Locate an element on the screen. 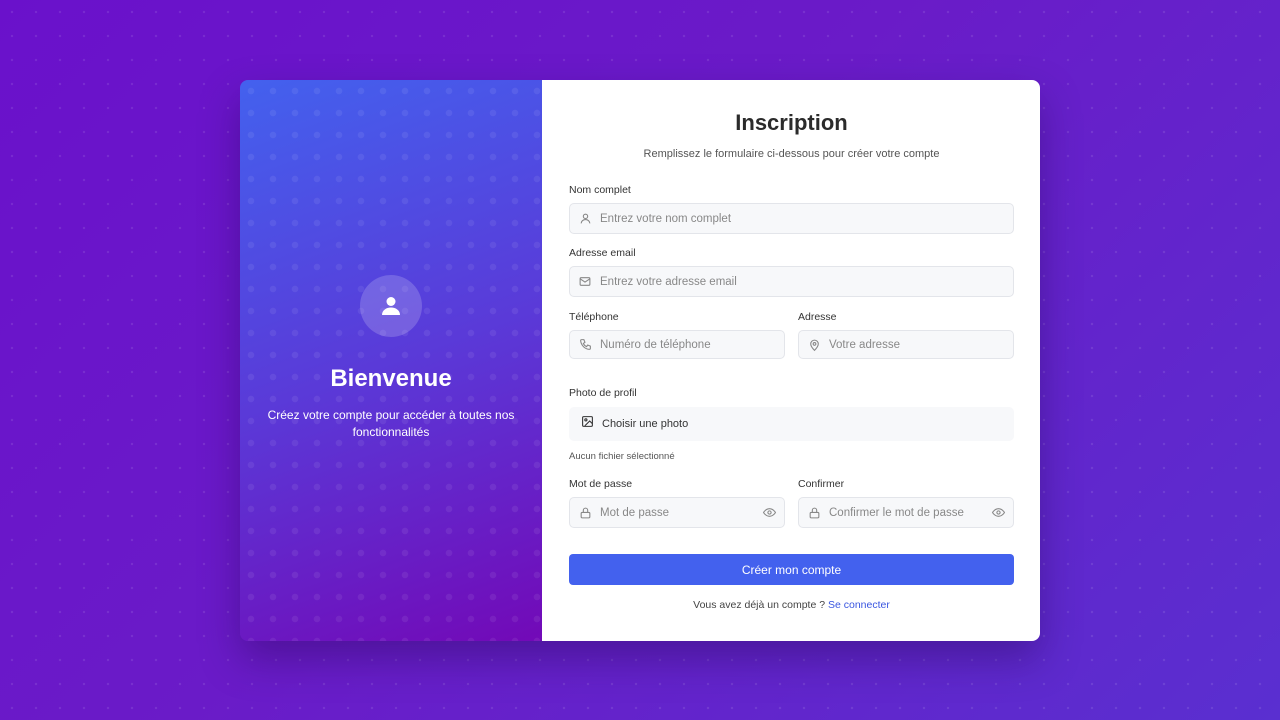 The width and height of the screenshot is (1280, 720). password-group: Mot de passe is located at coordinates (677, 503).